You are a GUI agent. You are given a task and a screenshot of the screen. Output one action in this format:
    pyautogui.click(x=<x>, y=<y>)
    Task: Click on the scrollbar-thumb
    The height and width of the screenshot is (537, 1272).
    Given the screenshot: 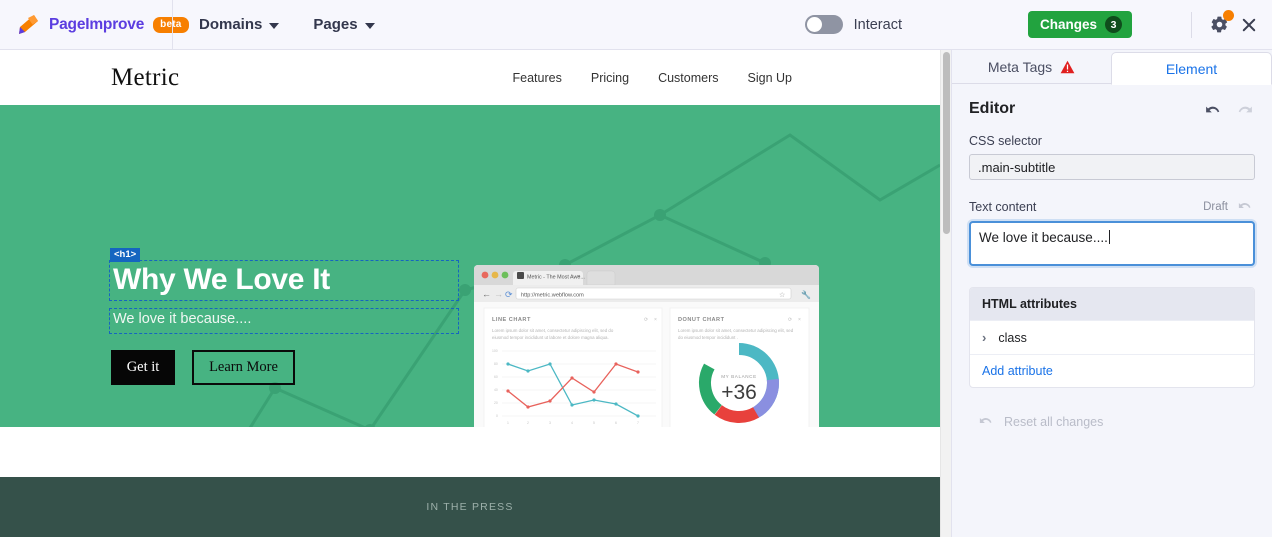 What is the action you would take?
    pyautogui.click(x=946, y=143)
    